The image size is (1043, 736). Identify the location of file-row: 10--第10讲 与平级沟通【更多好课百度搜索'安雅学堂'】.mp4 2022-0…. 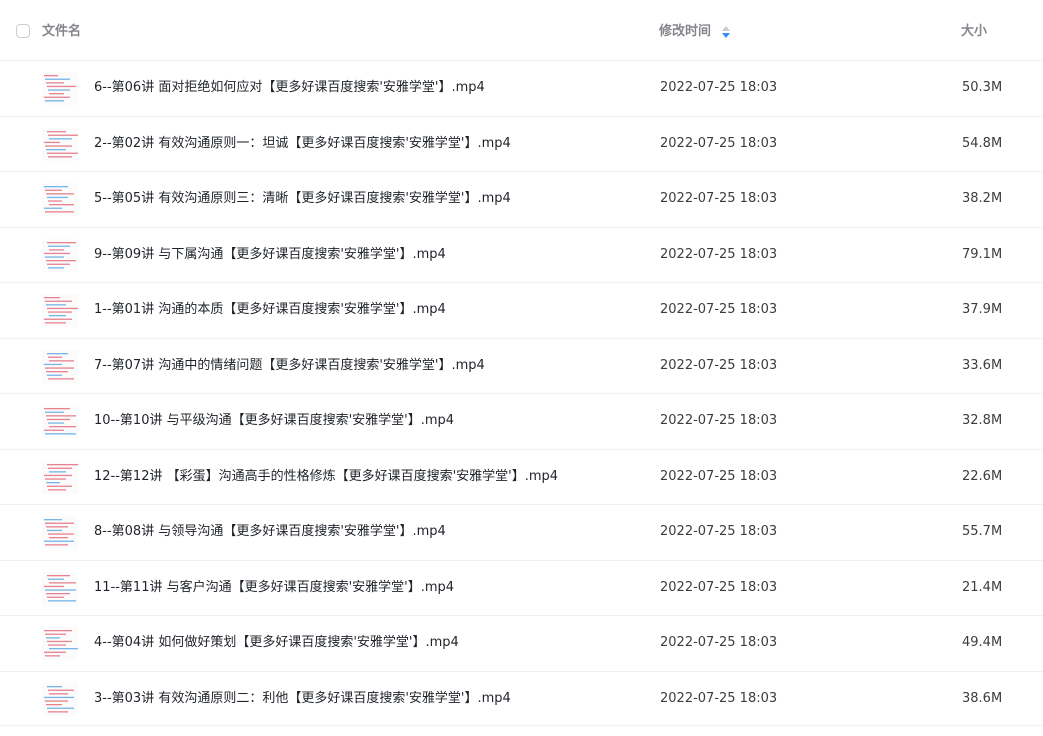
(521, 421).